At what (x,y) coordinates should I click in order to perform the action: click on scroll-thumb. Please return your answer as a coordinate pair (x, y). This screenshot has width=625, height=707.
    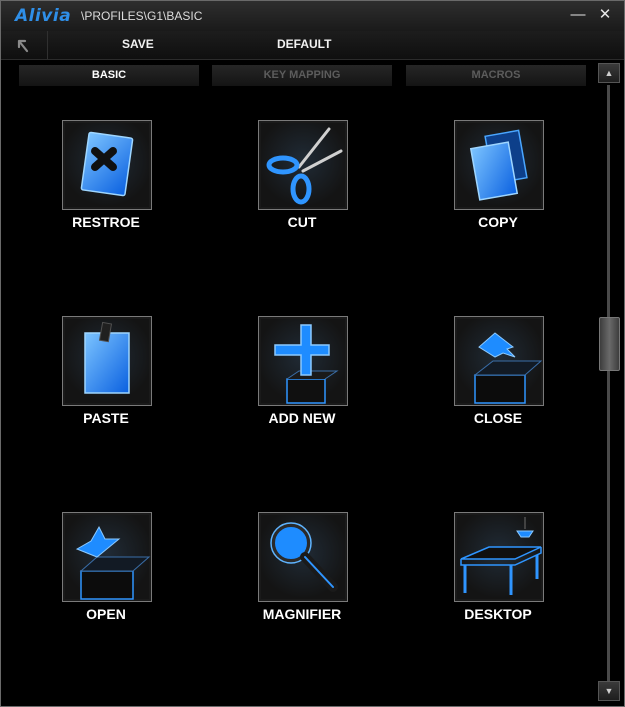
    Looking at the image, I should click on (609, 344).